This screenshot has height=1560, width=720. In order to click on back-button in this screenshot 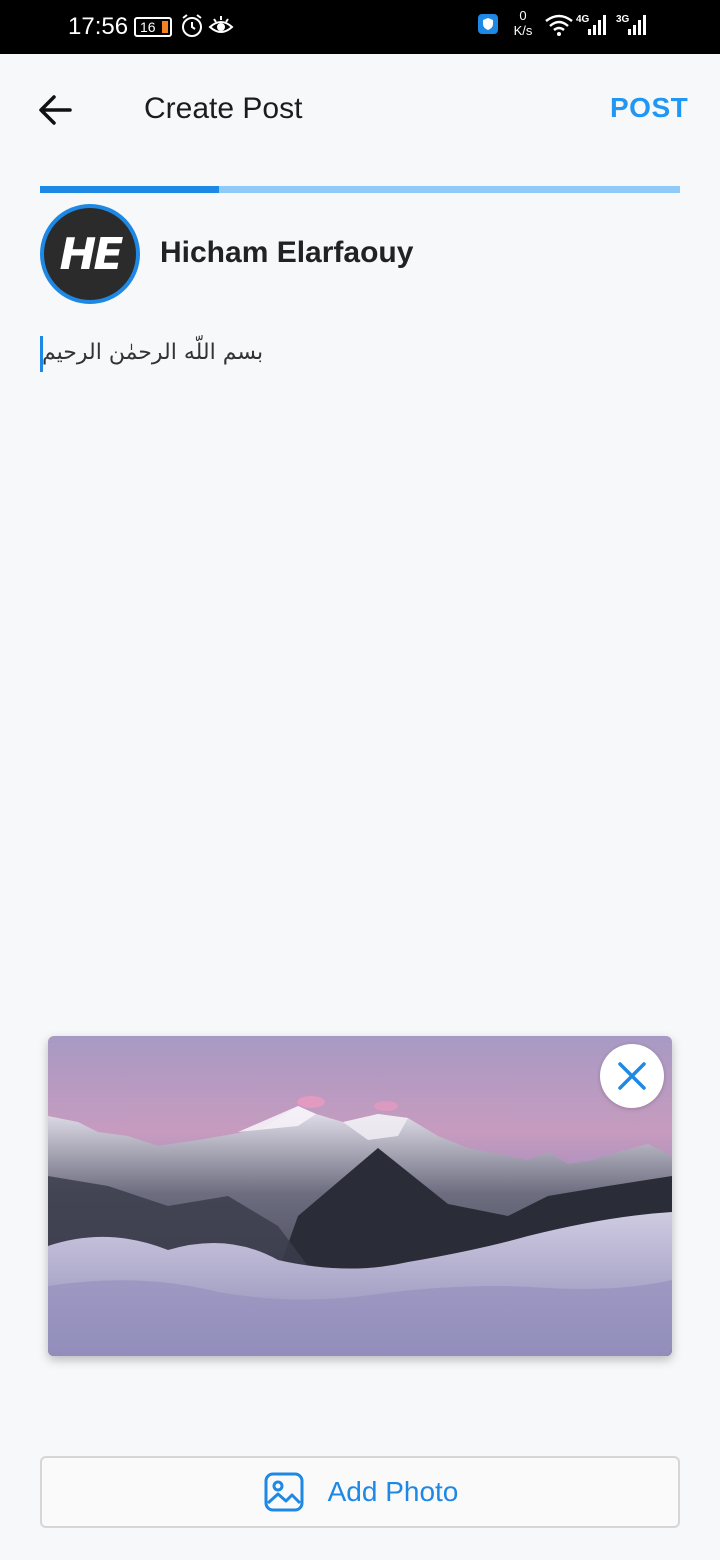, I will do `click(56, 110)`.